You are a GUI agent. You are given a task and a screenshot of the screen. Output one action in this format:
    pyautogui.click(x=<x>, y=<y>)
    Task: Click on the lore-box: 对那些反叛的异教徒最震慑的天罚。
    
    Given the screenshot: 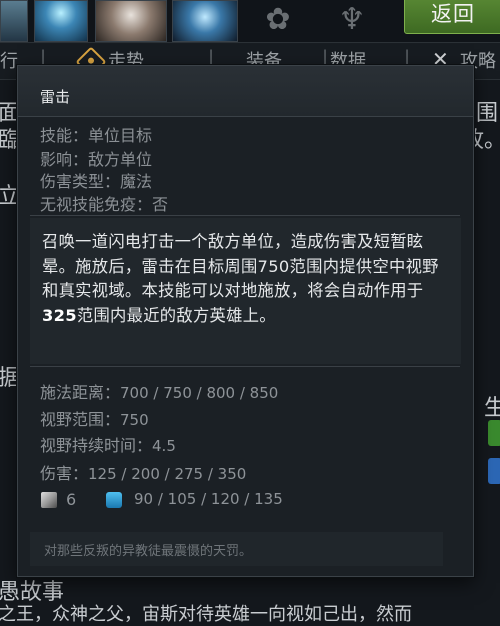 What is the action you would take?
    pyautogui.click(x=236, y=549)
    